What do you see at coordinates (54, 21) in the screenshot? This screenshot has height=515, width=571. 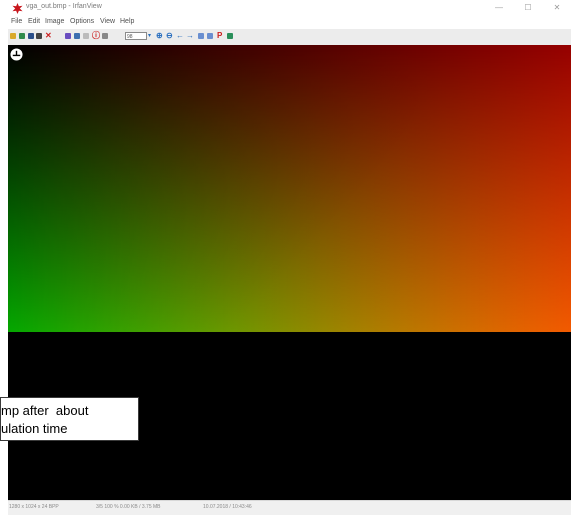 I see `menu-image: Image` at bounding box center [54, 21].